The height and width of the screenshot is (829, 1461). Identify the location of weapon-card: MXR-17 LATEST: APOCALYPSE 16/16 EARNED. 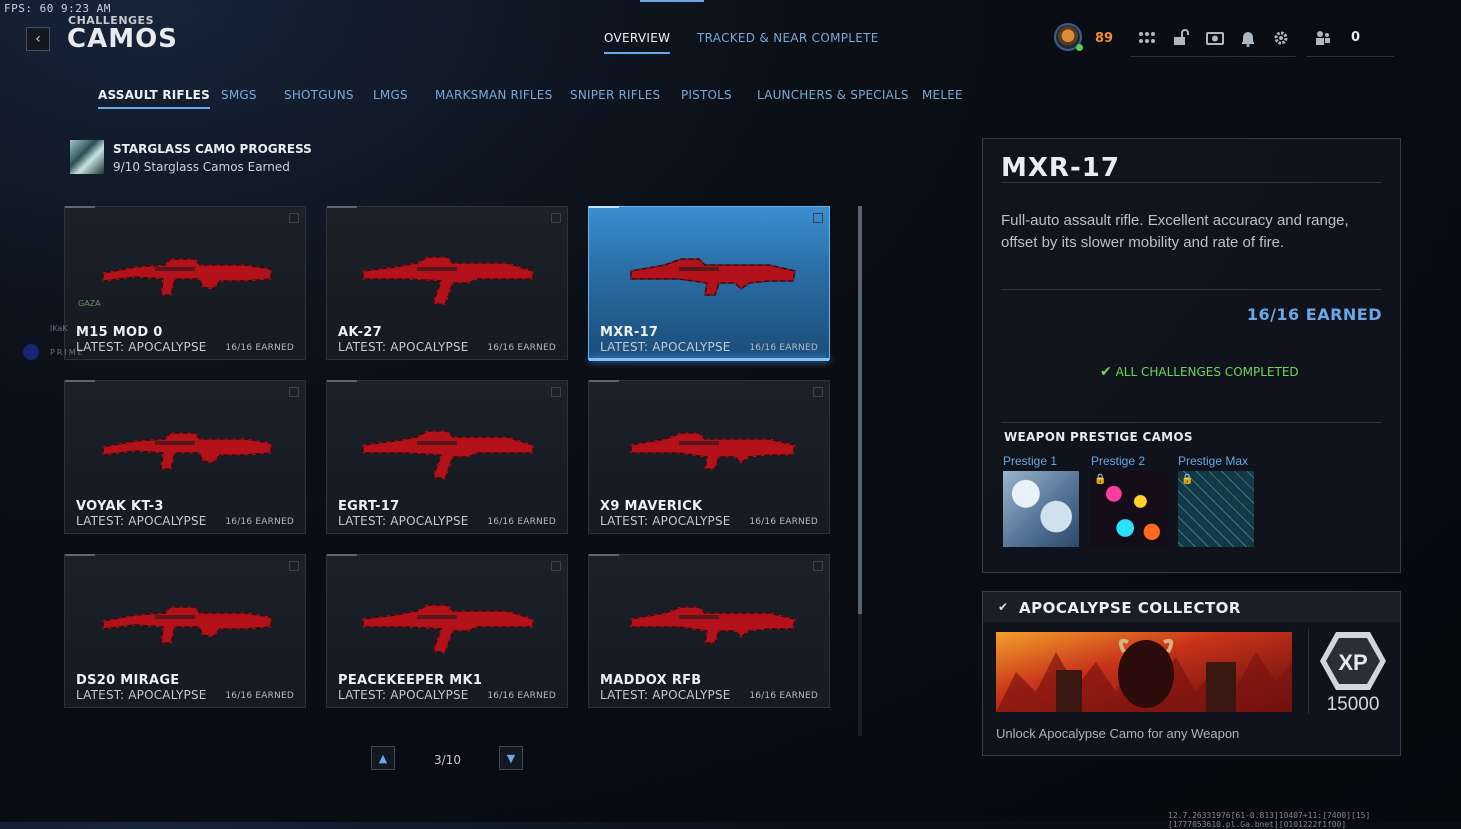
(709, 283).